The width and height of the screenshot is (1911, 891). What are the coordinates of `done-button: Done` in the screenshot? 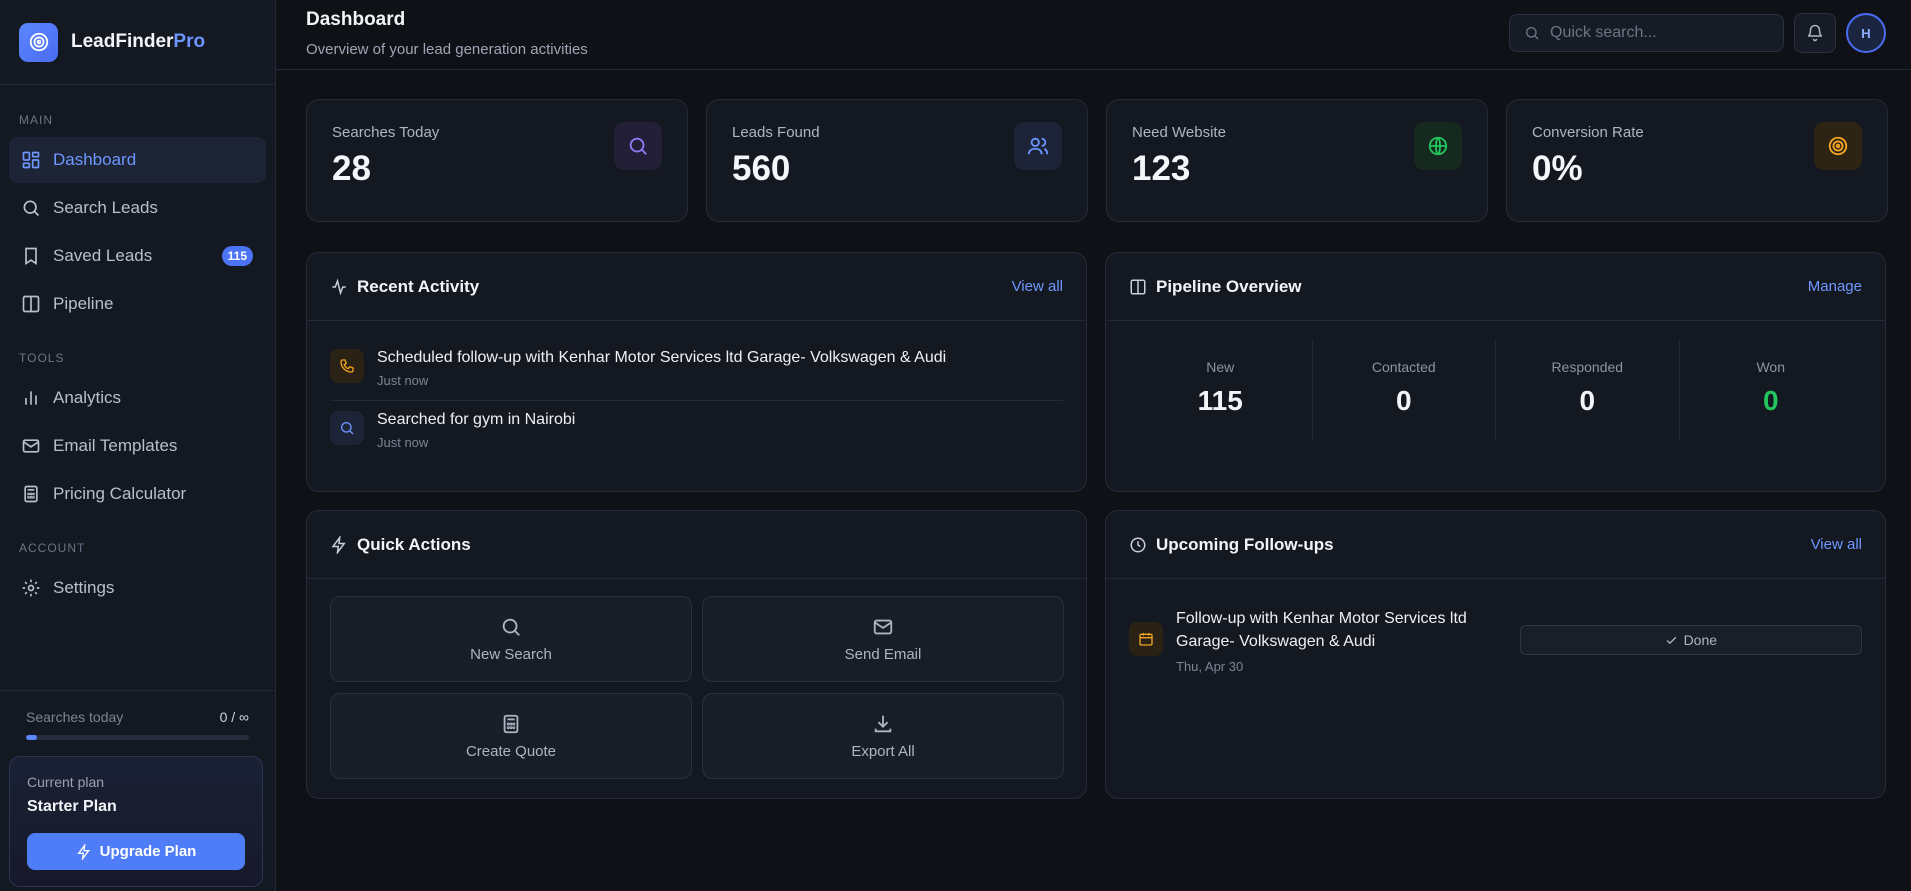 It's located at (1690, 640).